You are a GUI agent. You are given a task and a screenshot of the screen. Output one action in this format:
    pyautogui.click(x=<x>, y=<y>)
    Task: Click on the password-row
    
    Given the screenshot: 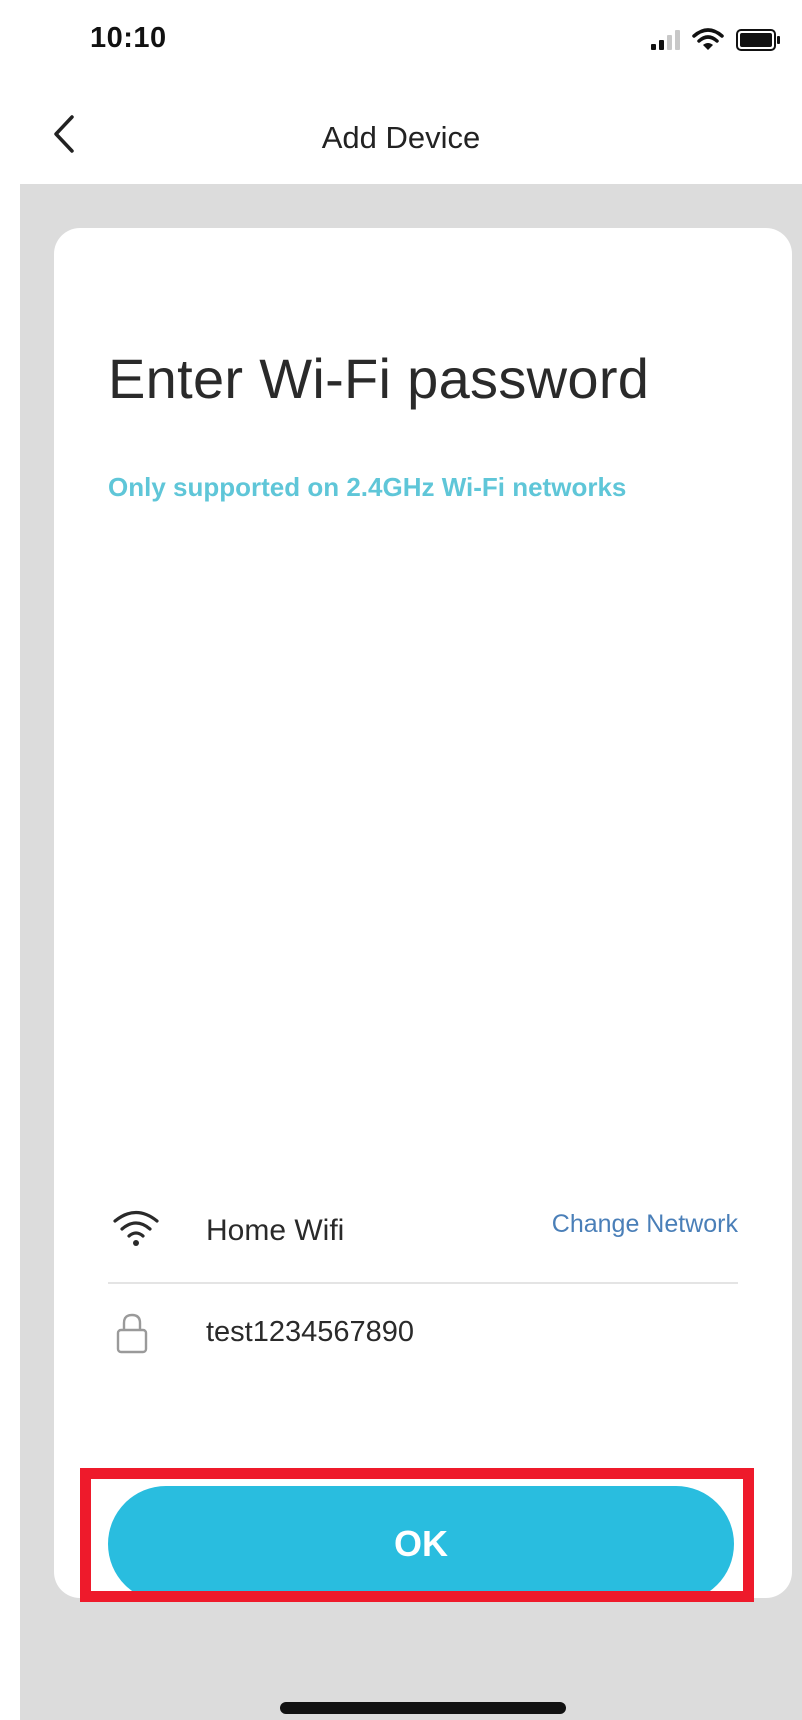 What is the action you would take?
    pyautogui.click(x=423, y=1337)
    